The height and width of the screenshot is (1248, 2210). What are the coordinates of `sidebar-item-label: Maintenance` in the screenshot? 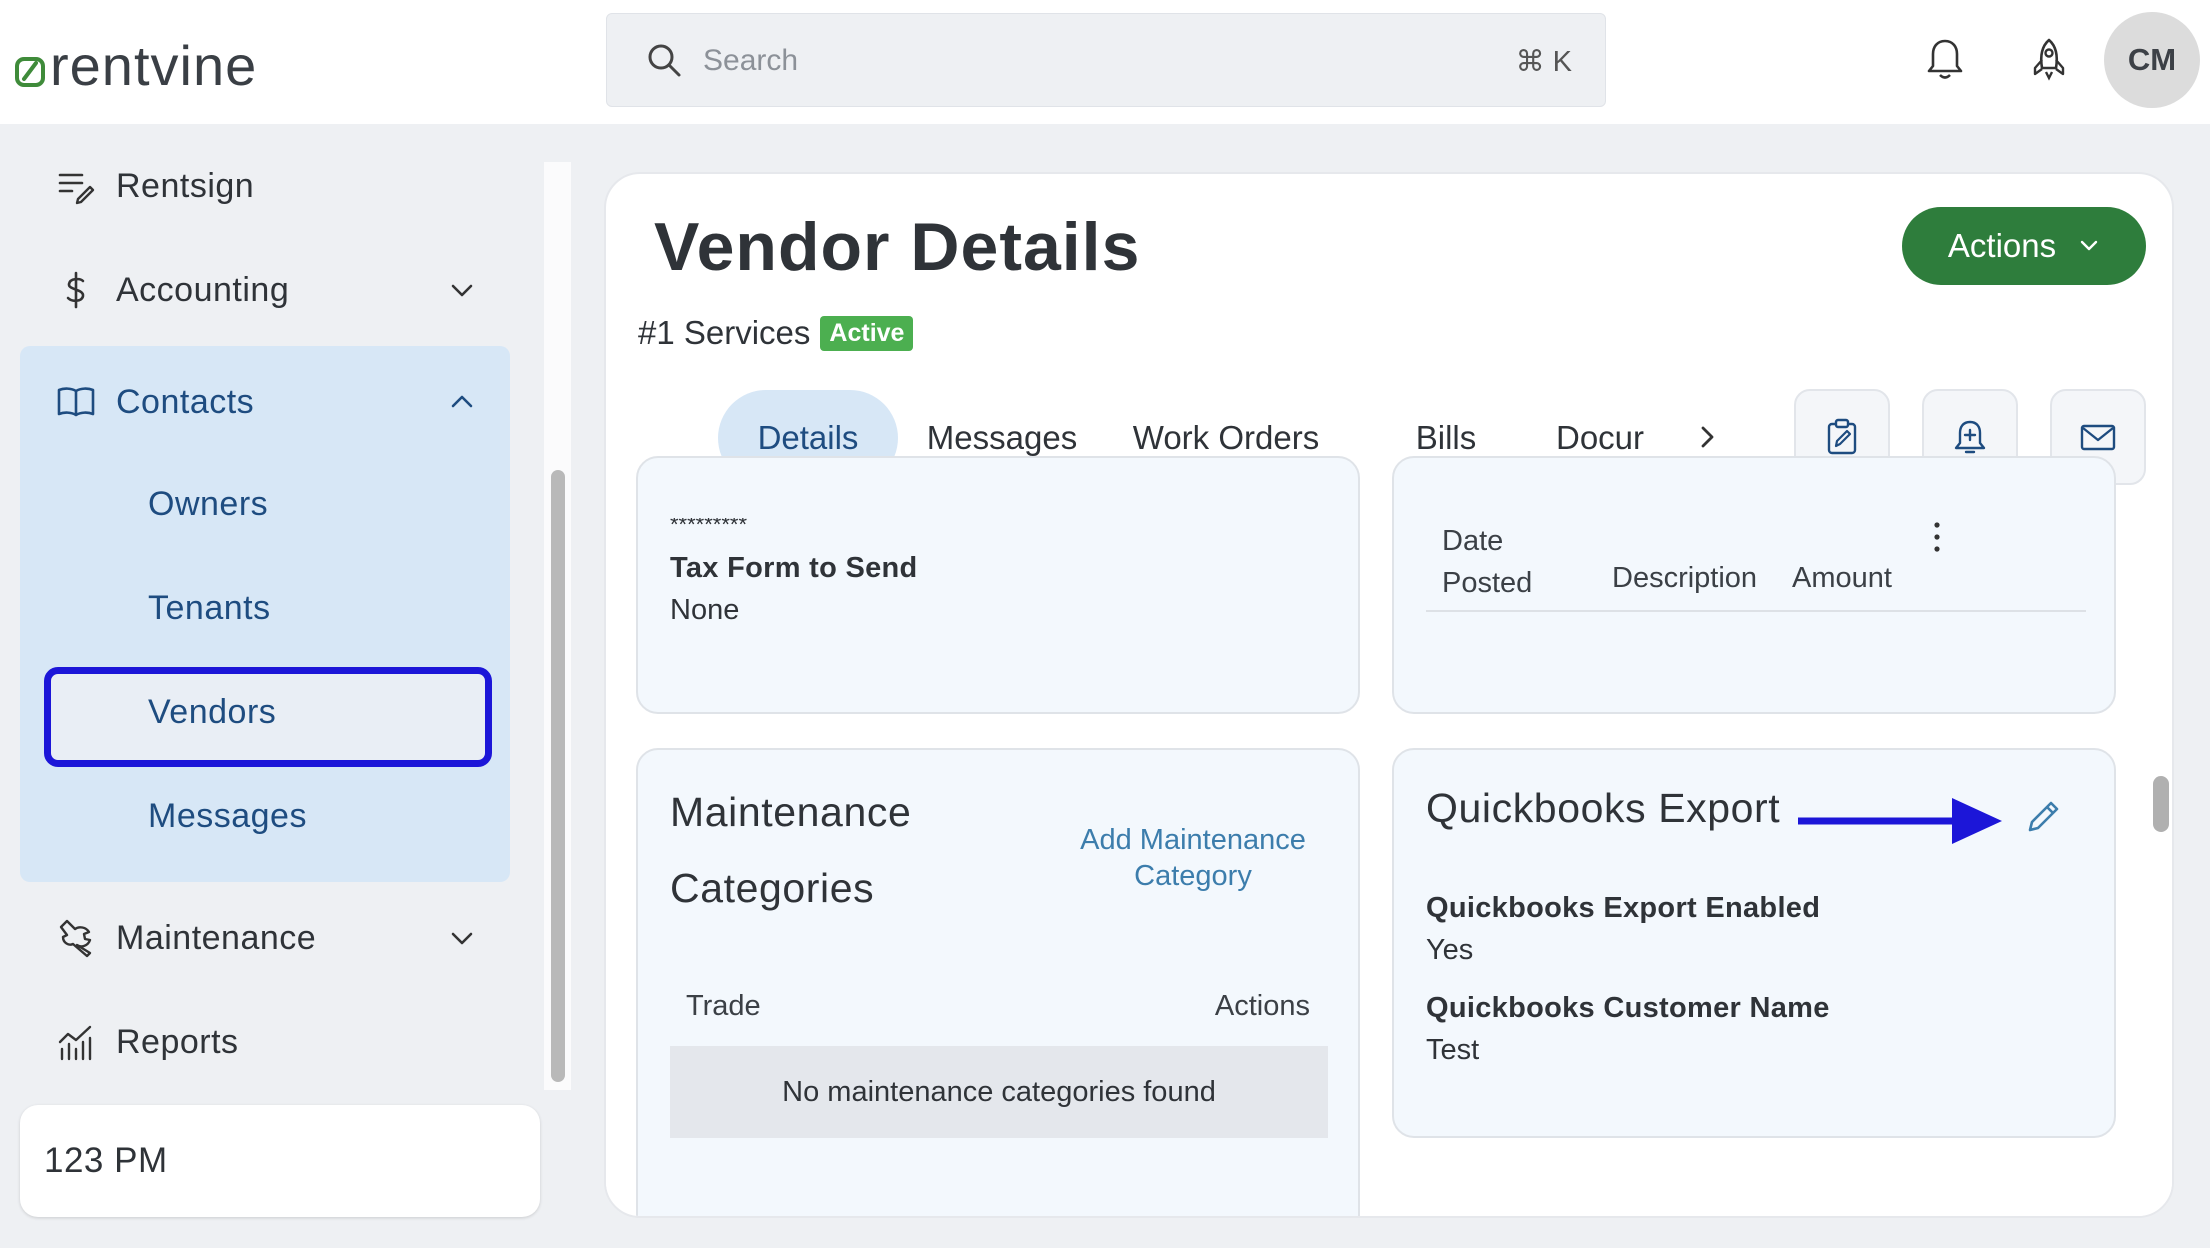 It's located at (216, 937).